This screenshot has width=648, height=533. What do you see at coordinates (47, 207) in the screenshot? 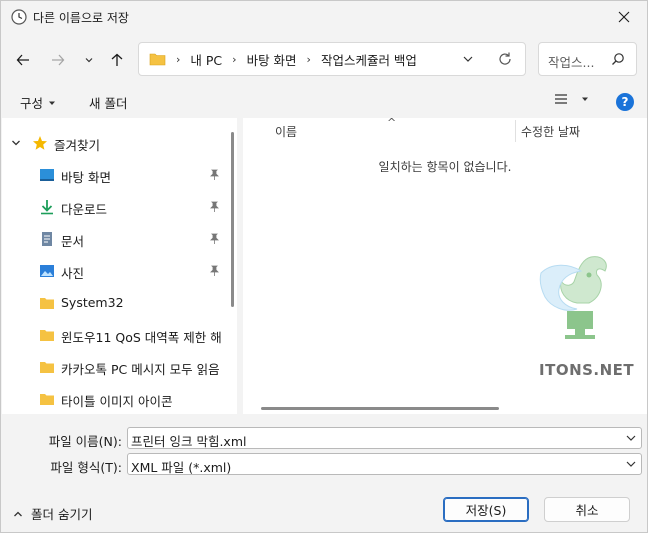
I see `download-icon` at bounding box center [47, 207].